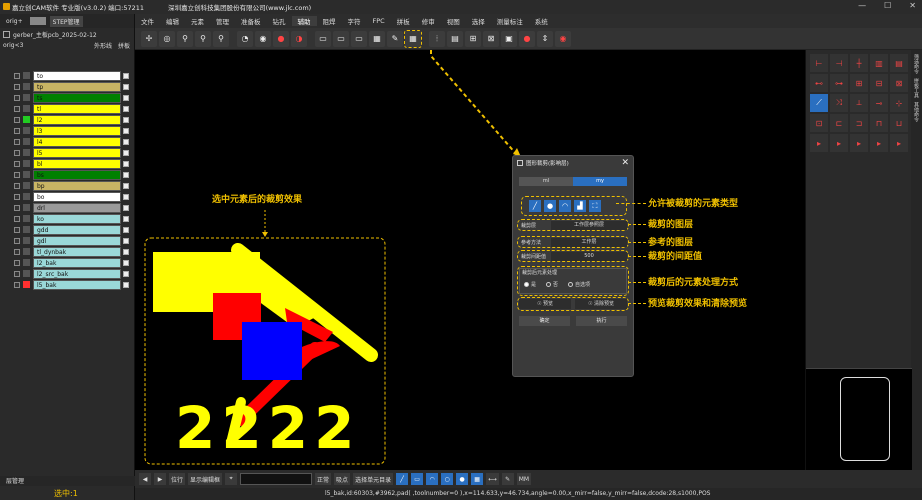 The image size is (922, 500). I want to click on handling-radio-0: 是, so click(530, 284).